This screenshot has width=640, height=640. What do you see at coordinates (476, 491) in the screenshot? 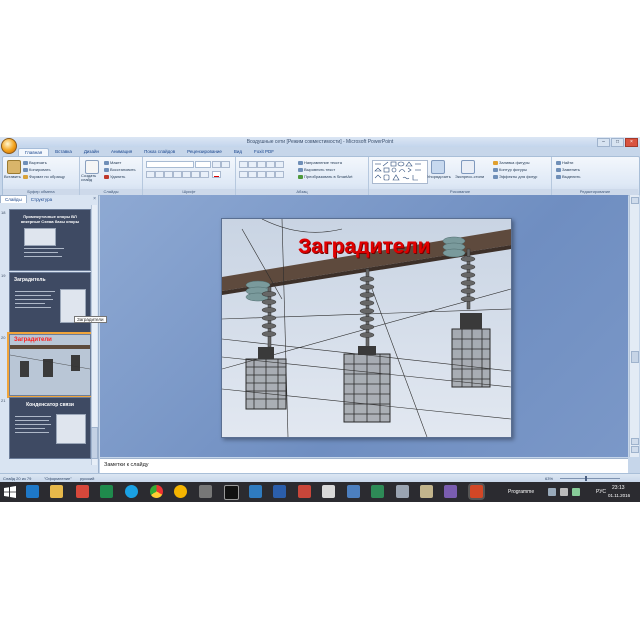
I see `powerpoint-icon` at bounding box center [476, 491].